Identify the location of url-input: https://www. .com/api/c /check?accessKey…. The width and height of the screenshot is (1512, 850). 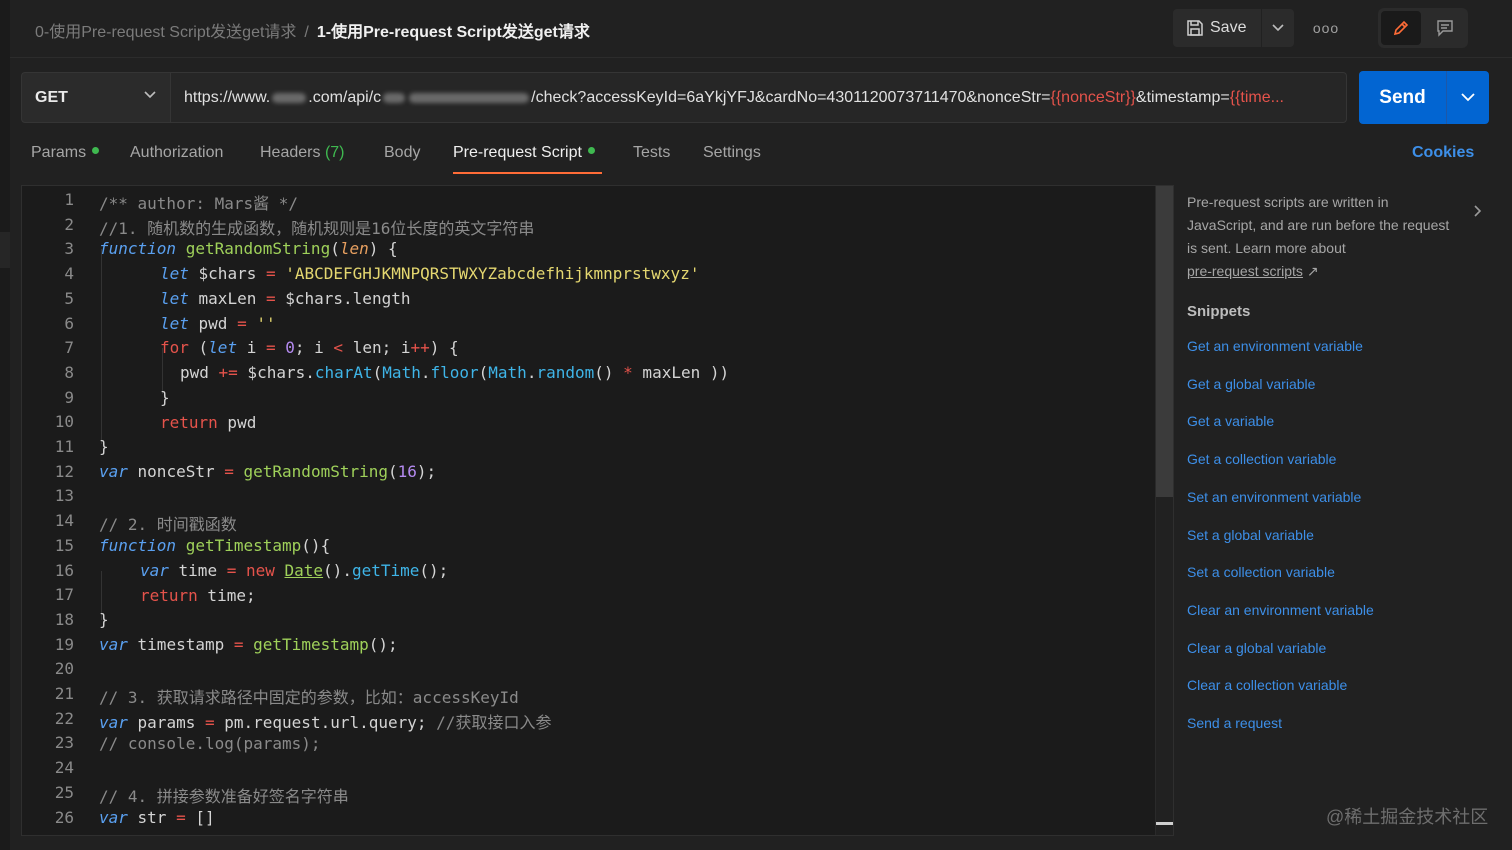
(759, 97).